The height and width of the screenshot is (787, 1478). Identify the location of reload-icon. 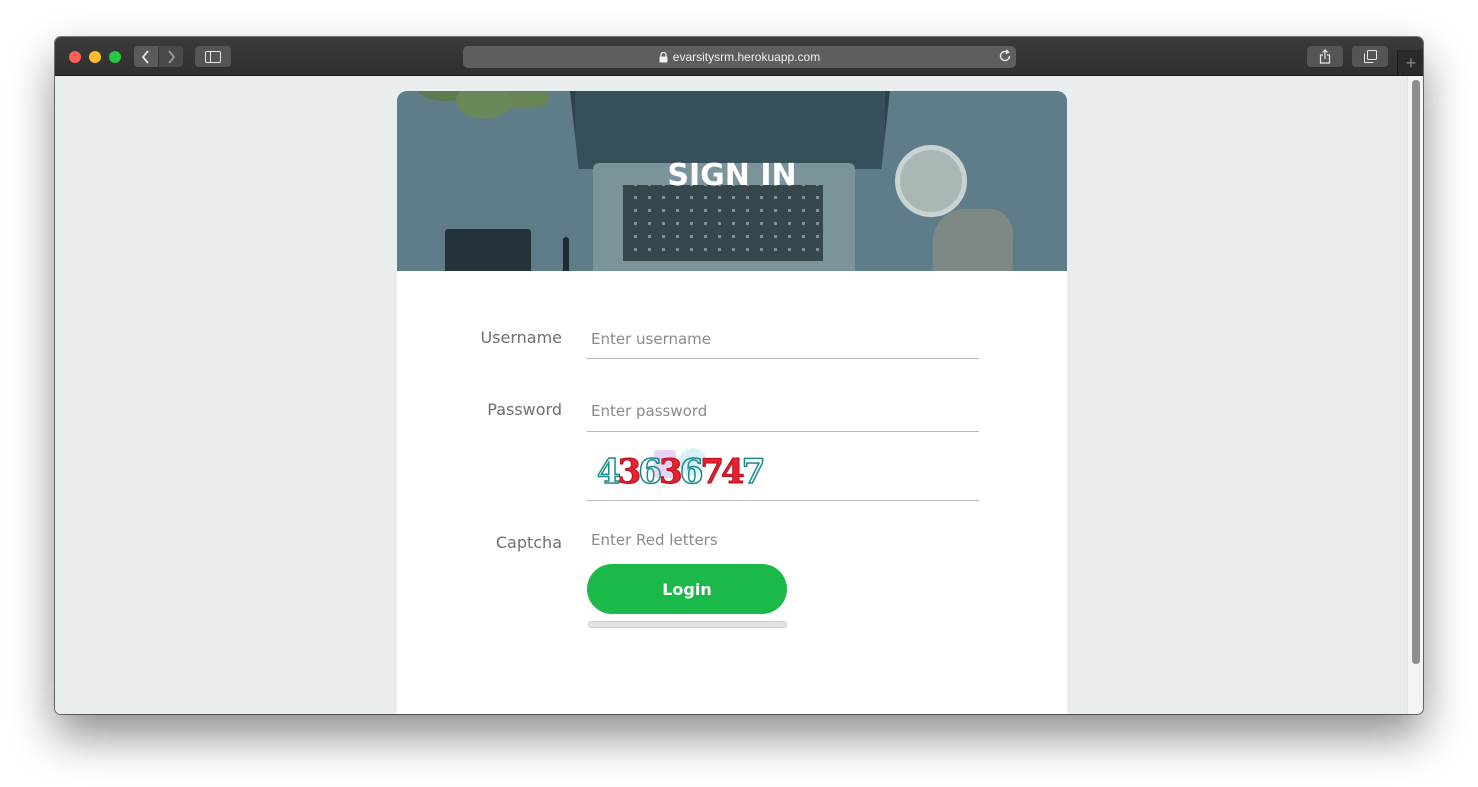
(1005, 56).